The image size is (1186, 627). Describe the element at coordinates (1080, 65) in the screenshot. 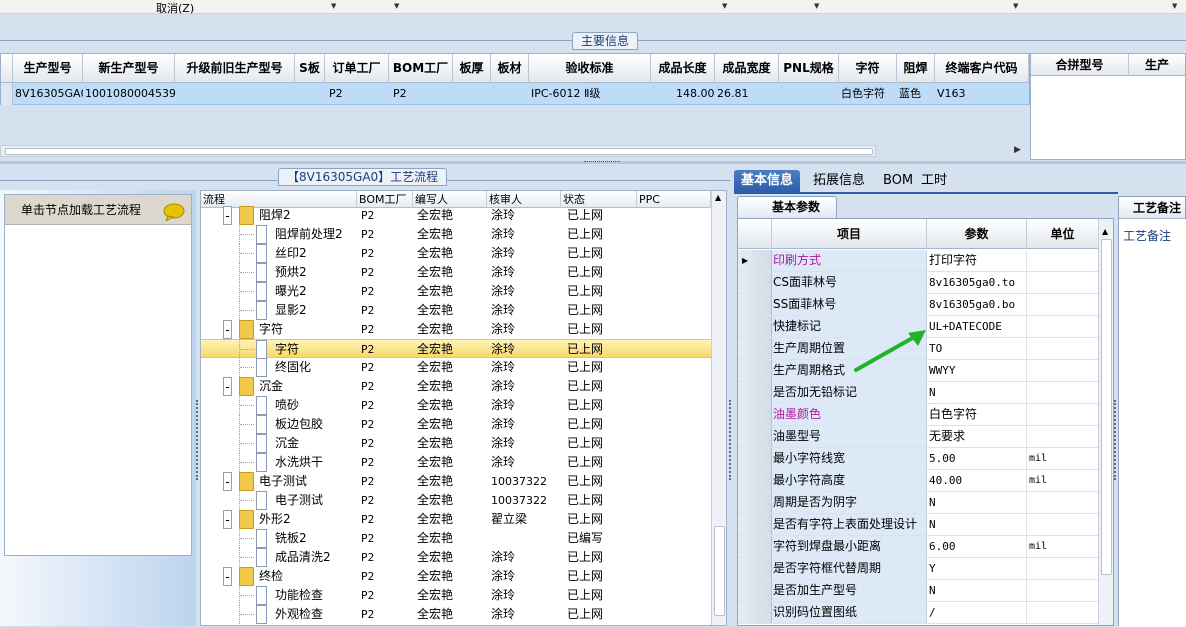

I see `col-header: 合拼型号` at that location.